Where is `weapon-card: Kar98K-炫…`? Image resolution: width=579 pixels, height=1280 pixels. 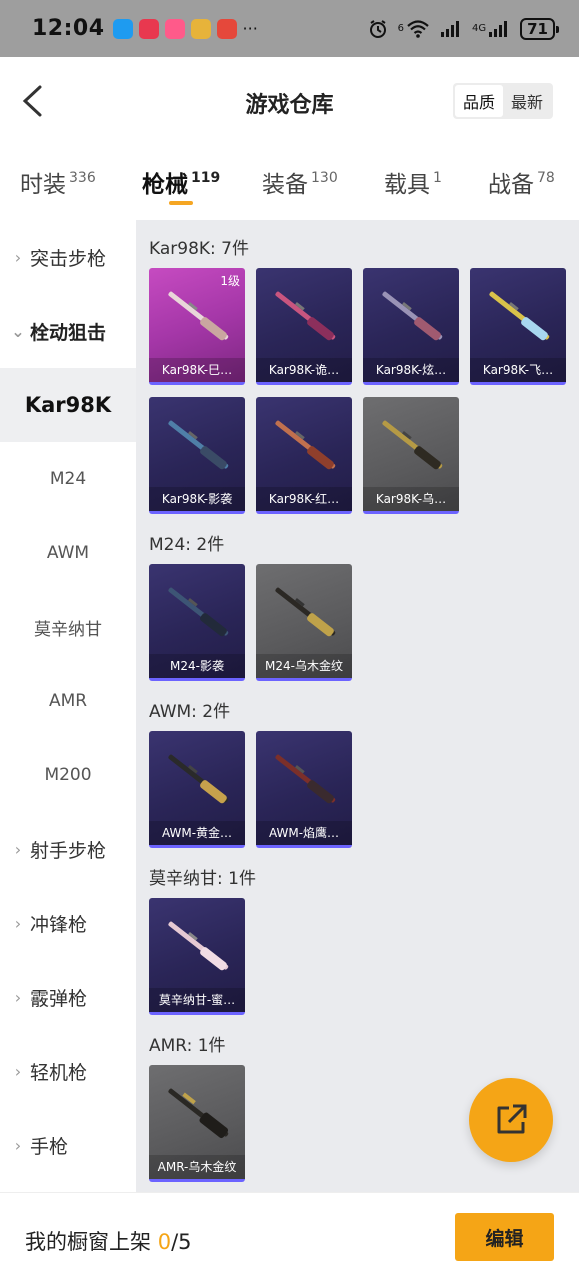 weapon-card: Kar98K-炫… is located at coordinates (411, 326).